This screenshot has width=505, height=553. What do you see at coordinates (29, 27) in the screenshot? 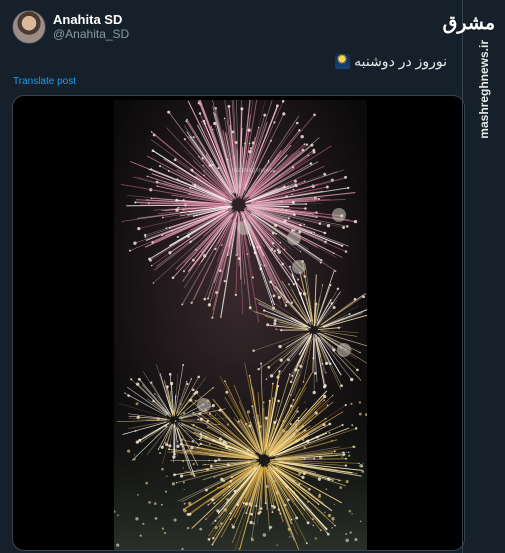
I see `avatar` at bounding box center [29, 27].